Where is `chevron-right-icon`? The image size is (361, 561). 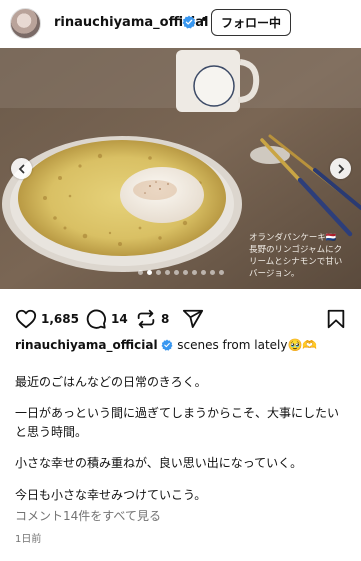
chevron-right-icon is located at coordinates (341, 168).